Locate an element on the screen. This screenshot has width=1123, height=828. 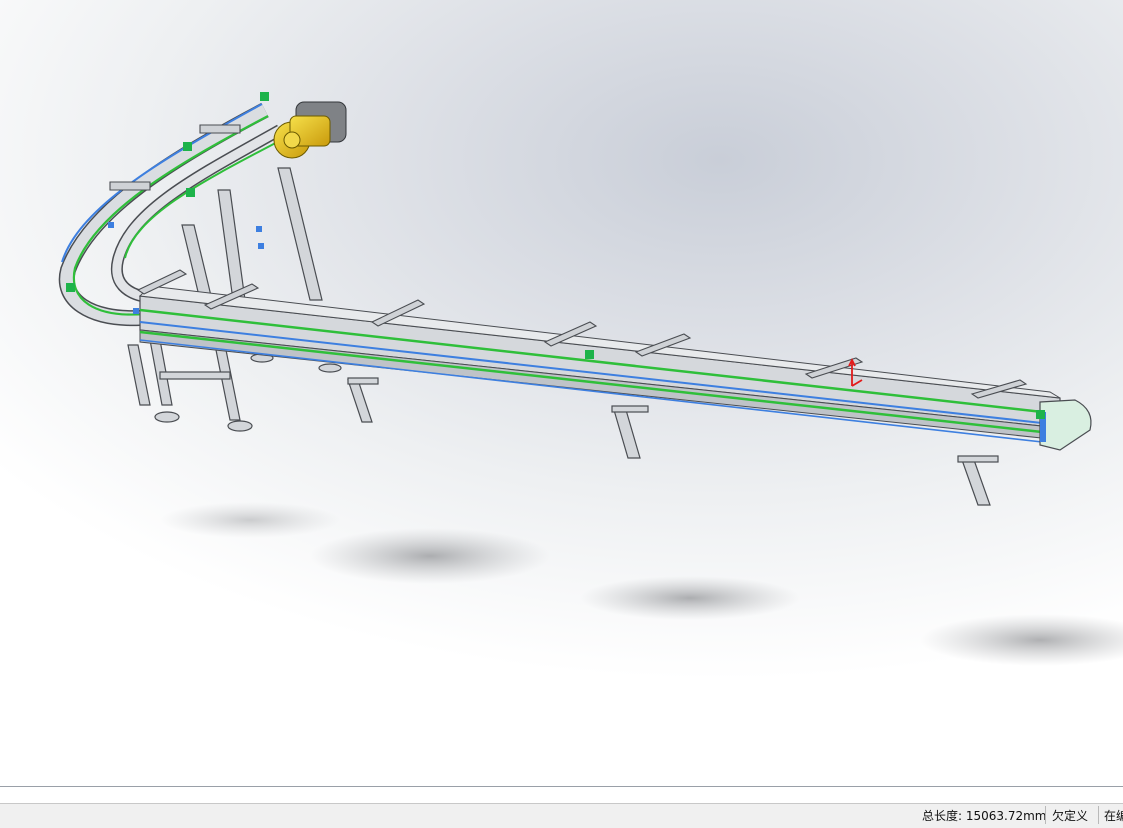
viewport-divider is located at coordinates (561, 786).